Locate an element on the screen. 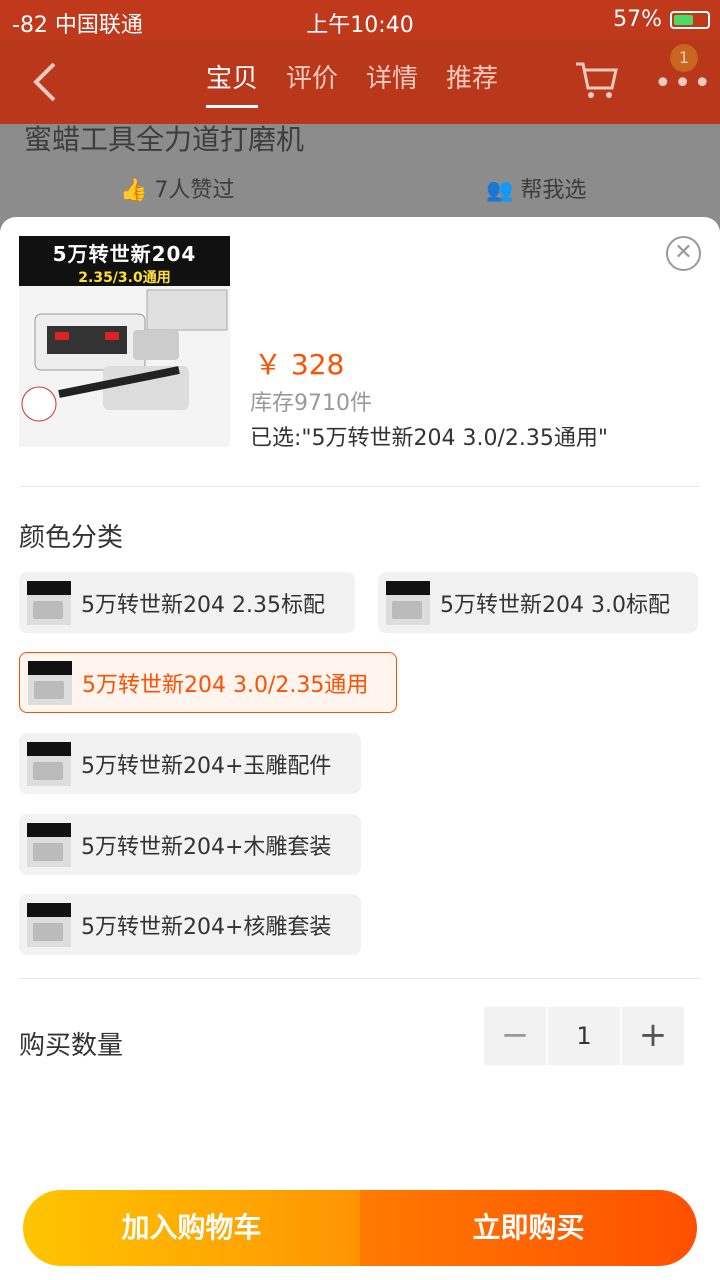 This screenshot has height=1280, width=720. tab-details: 详情 is located at coordinates (392, 83).